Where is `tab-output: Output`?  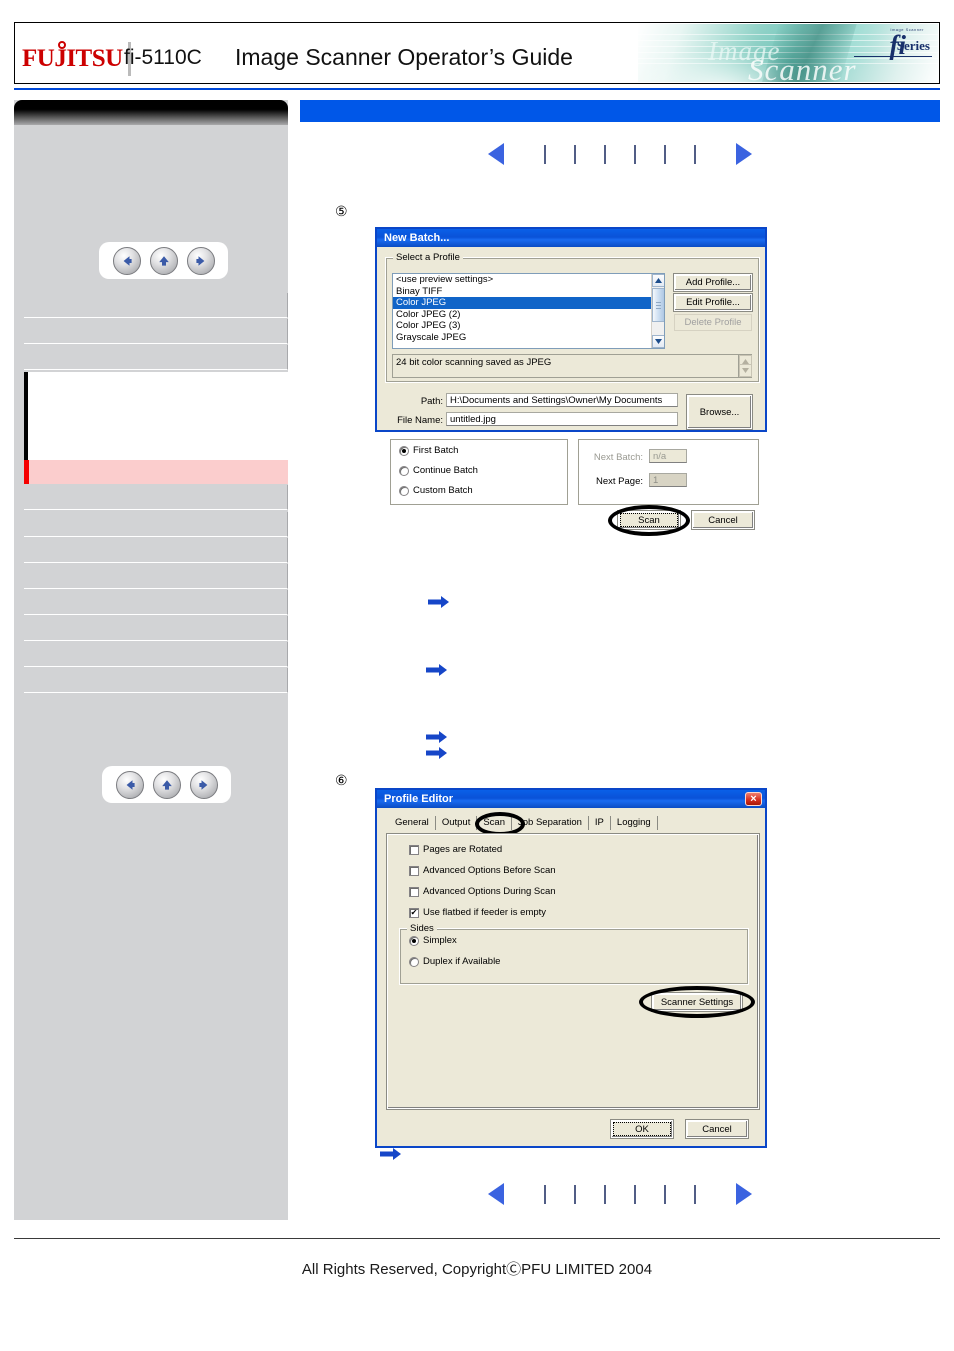 tab-output: Output is located at coordinates (457, 823).